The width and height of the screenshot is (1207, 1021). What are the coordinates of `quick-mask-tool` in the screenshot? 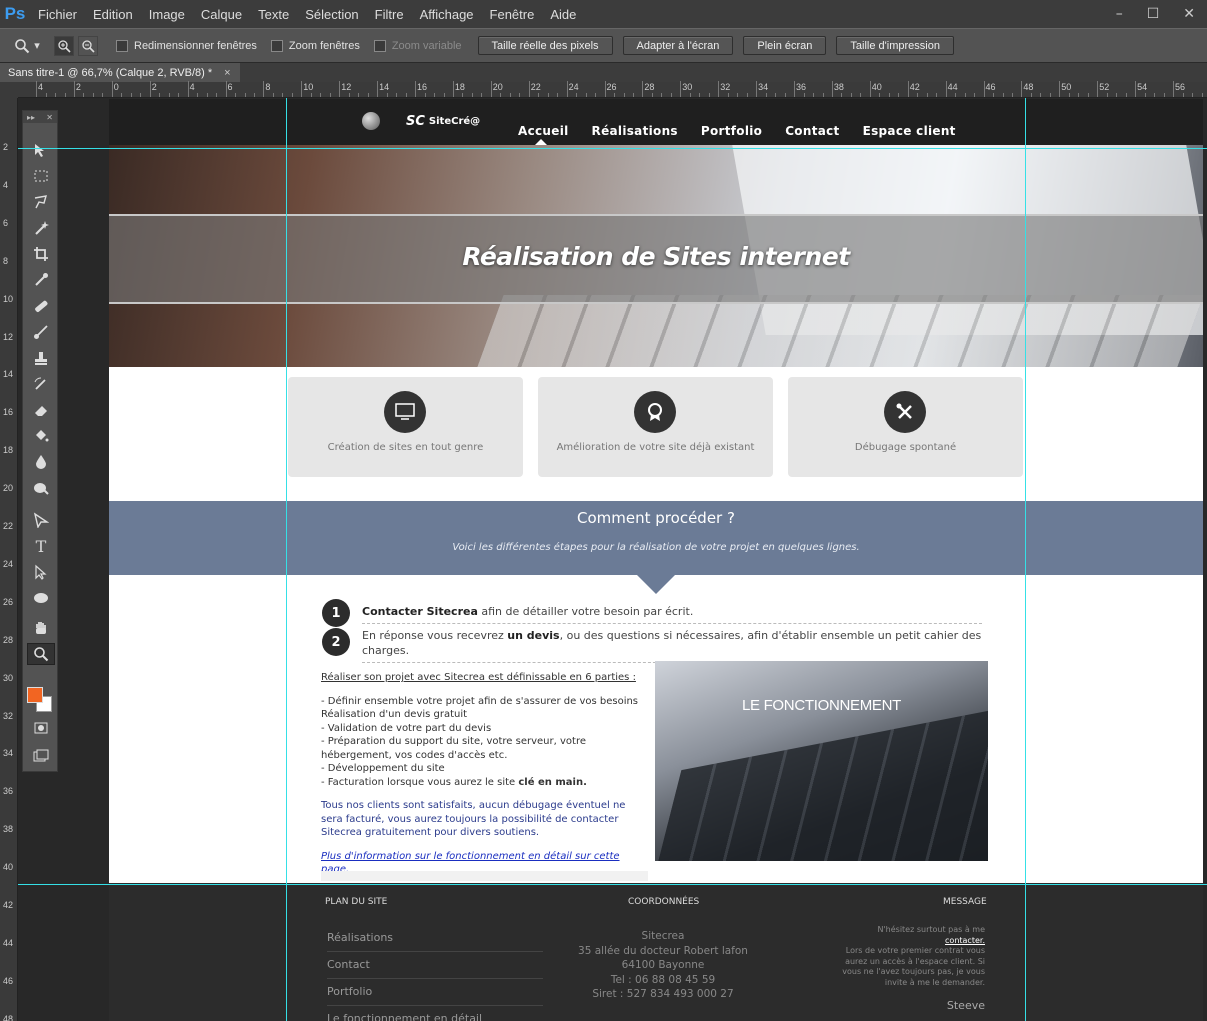 It's located at (41, 728).